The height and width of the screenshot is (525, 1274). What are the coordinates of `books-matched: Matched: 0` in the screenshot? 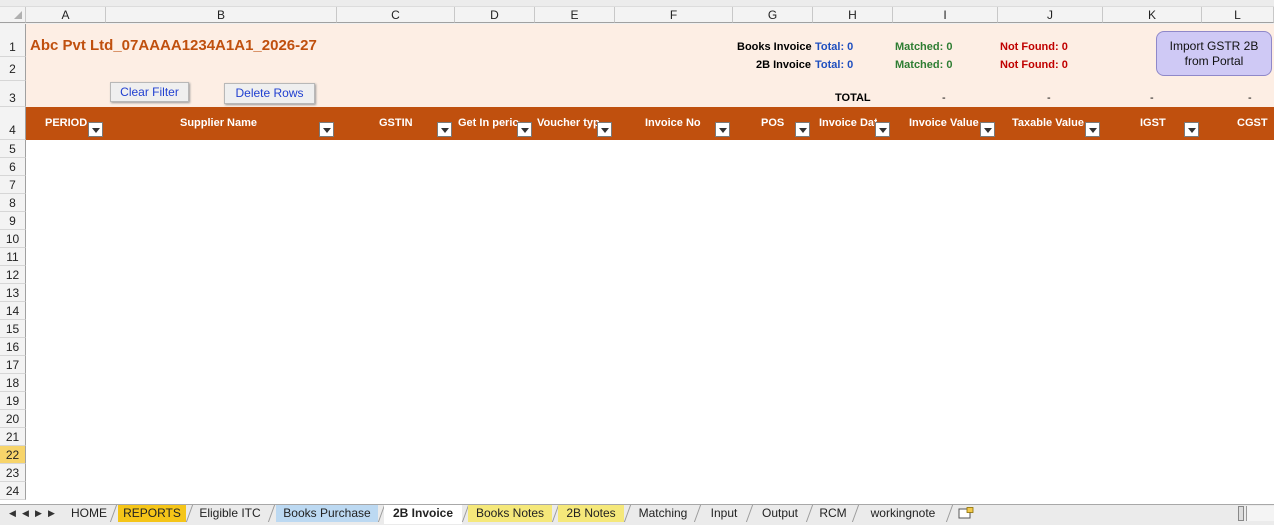 It's located at (924, 47).